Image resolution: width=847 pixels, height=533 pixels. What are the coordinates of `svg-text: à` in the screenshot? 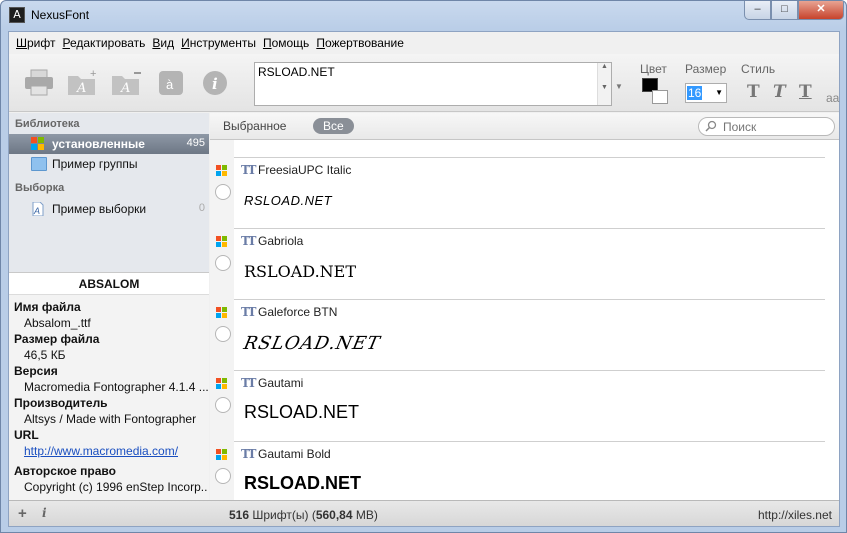 It's located at (170, 84).